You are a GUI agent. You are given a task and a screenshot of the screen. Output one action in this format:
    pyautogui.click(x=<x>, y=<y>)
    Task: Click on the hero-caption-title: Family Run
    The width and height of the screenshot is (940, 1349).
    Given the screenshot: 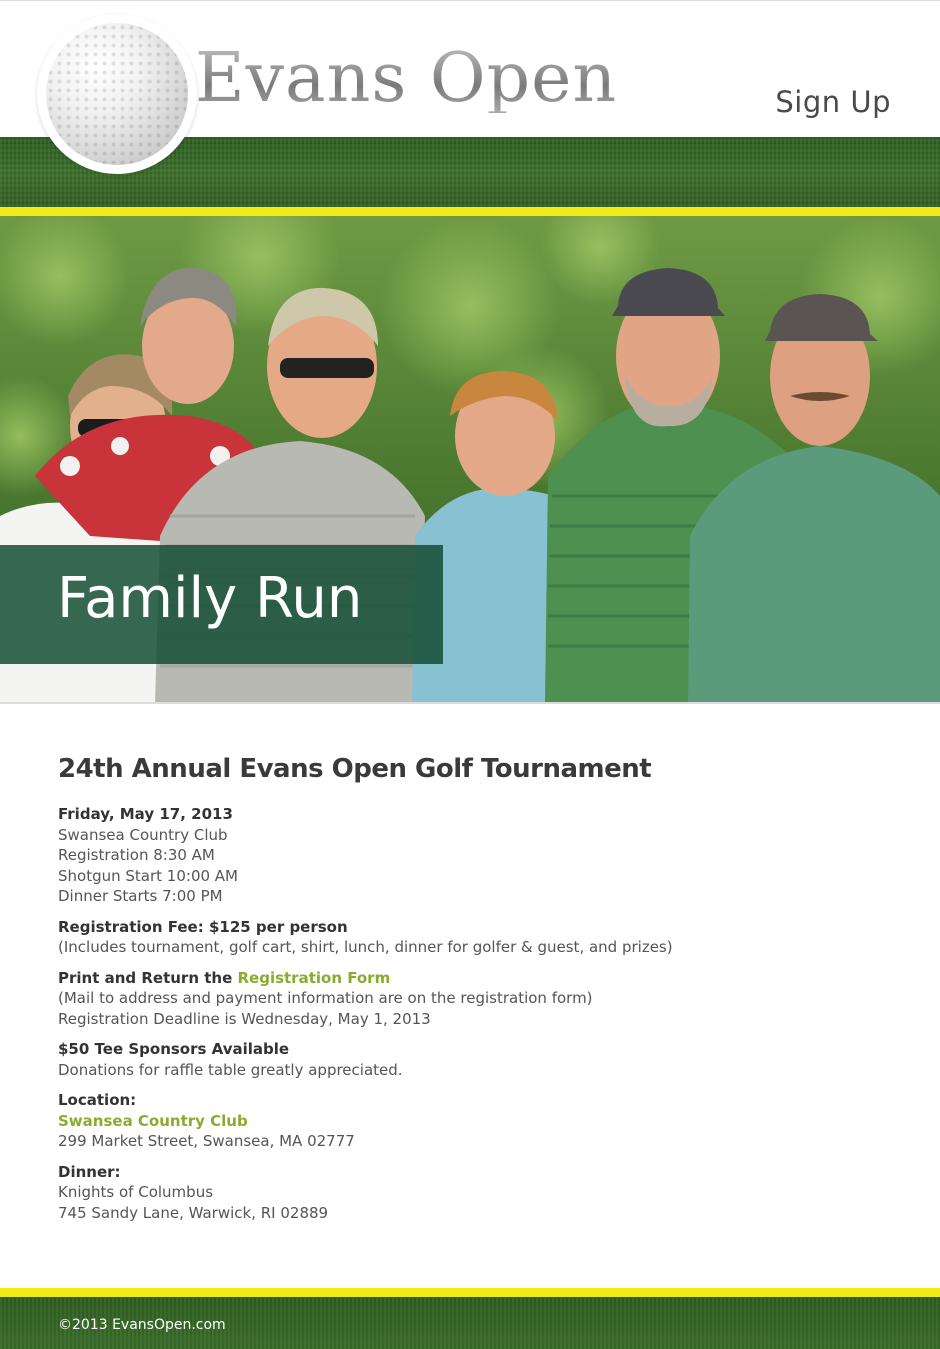 What is the action you would take?
    pyautogui.click(x=210, y=598)
    